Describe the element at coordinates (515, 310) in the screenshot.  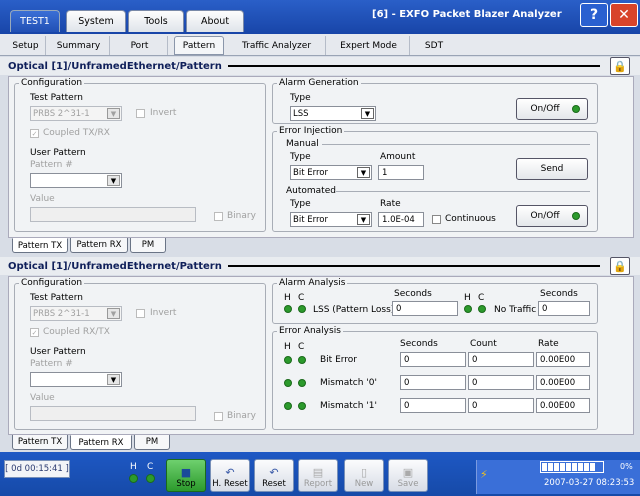
I see `no-traffic-label: No Traffic` at that location.